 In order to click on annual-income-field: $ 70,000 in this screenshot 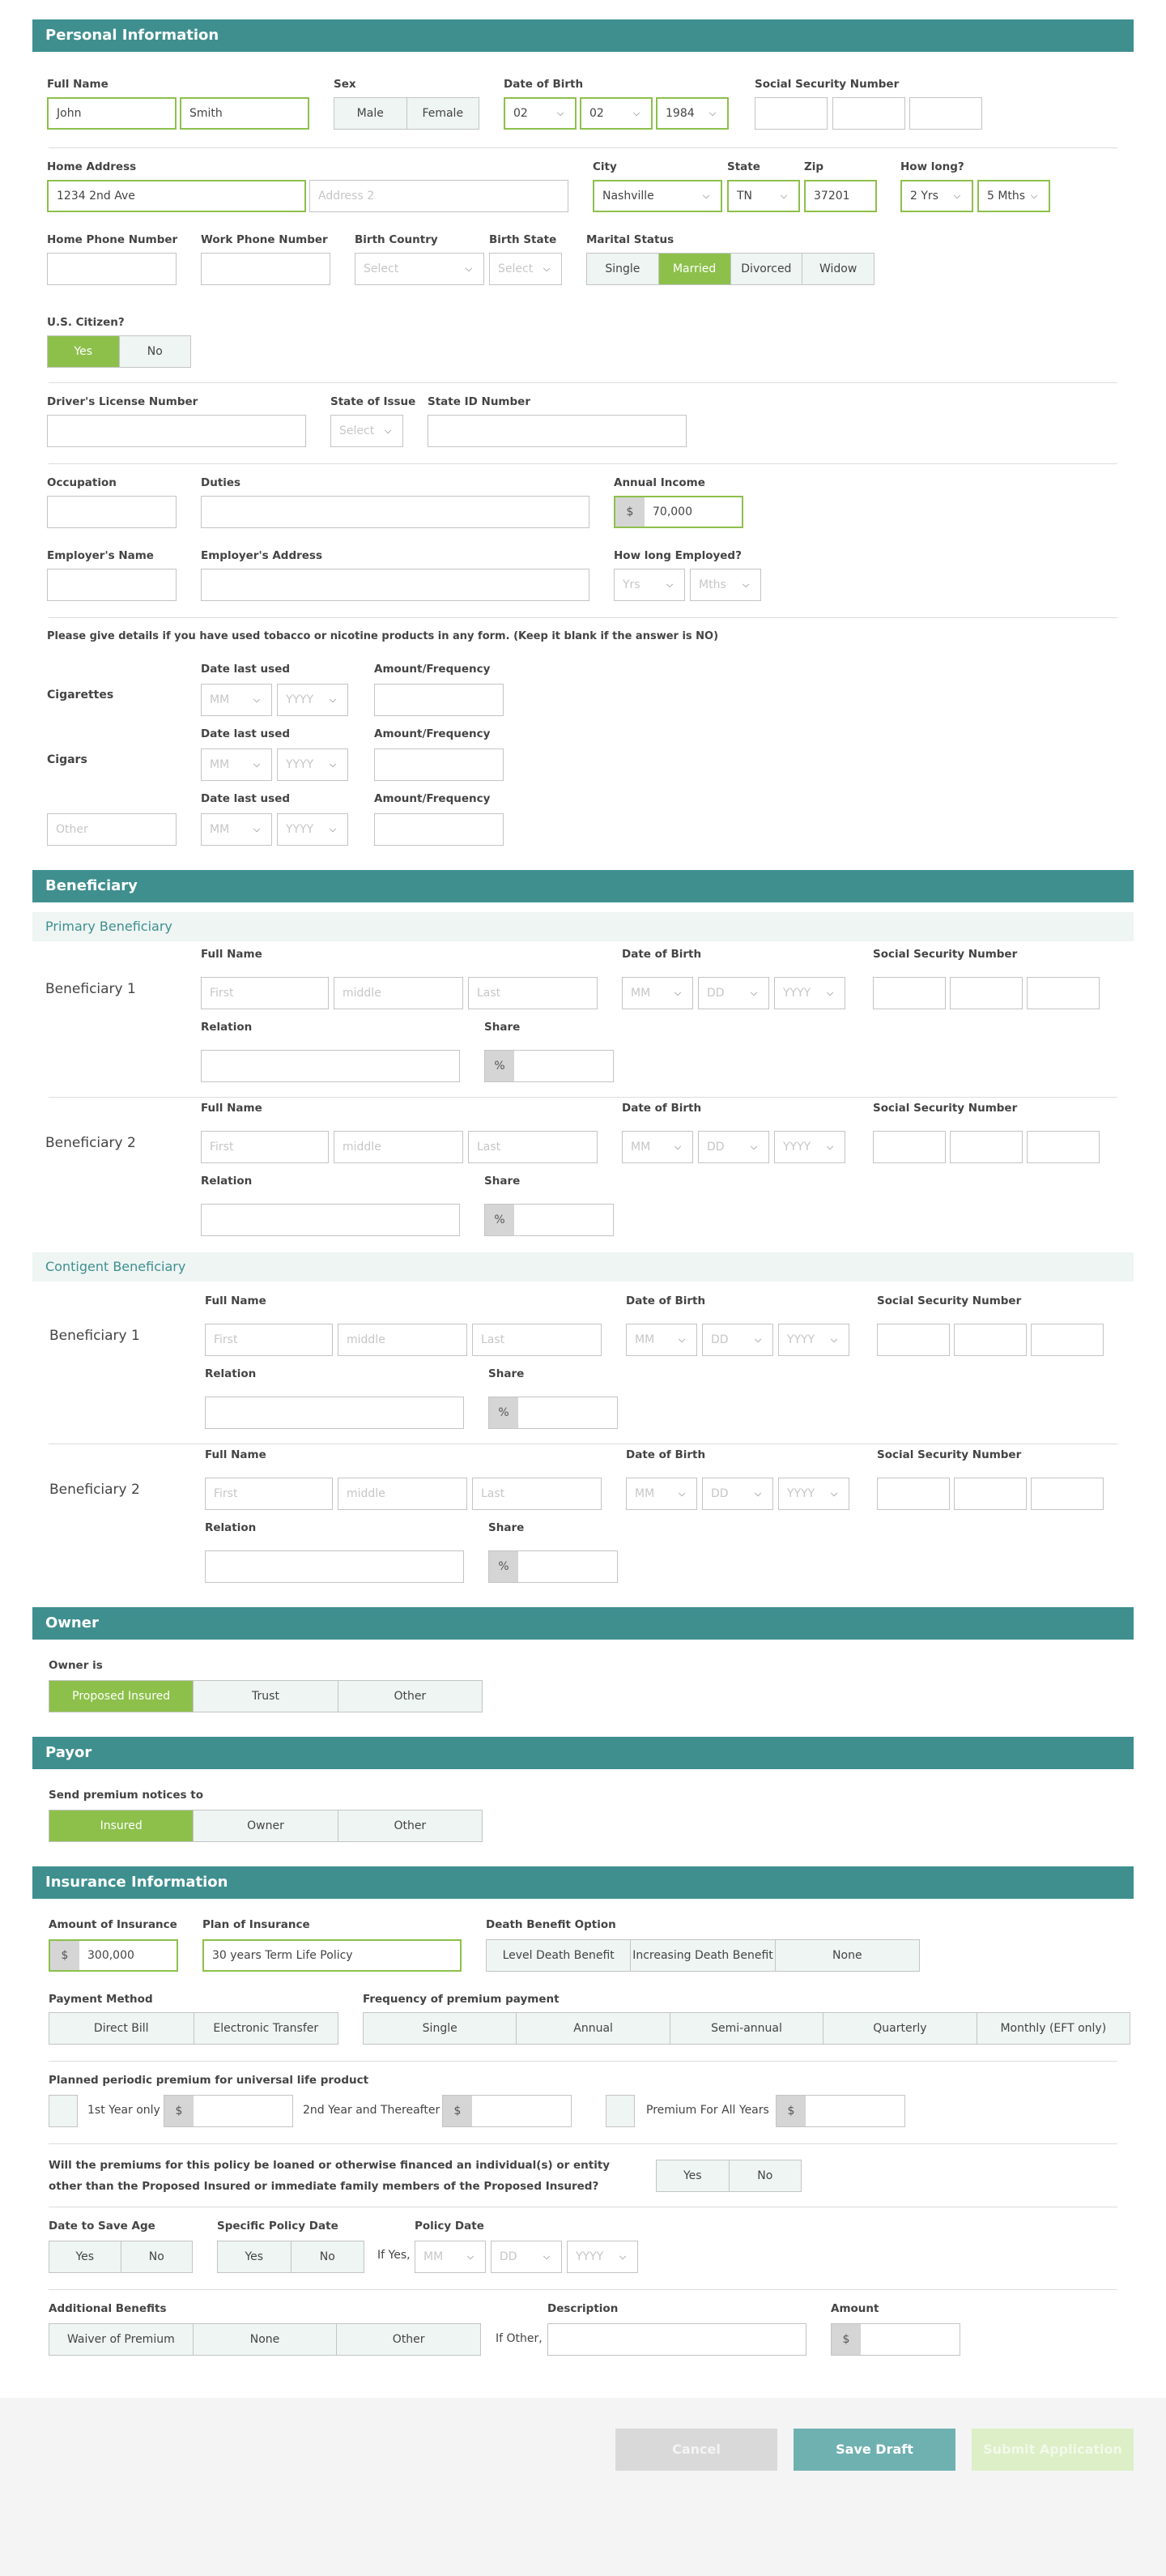, I will do `click(678, 512)`.